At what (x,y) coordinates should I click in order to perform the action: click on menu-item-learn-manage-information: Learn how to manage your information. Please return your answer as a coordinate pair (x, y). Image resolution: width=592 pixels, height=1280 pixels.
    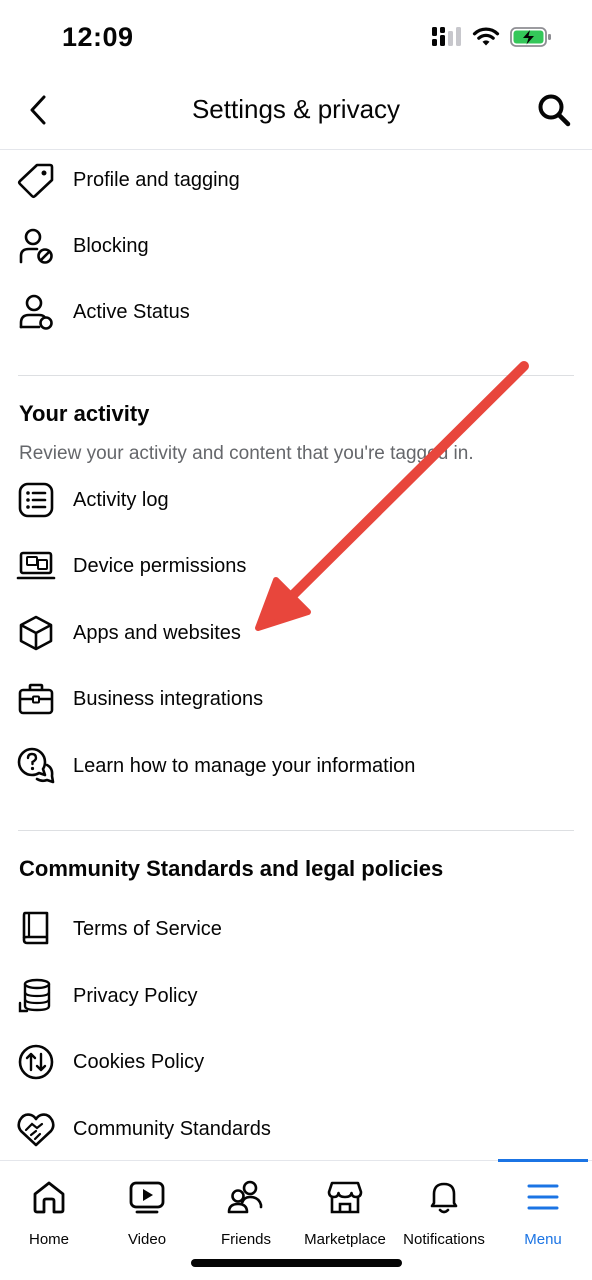
    Looking at the image, I should click on (296, 766).